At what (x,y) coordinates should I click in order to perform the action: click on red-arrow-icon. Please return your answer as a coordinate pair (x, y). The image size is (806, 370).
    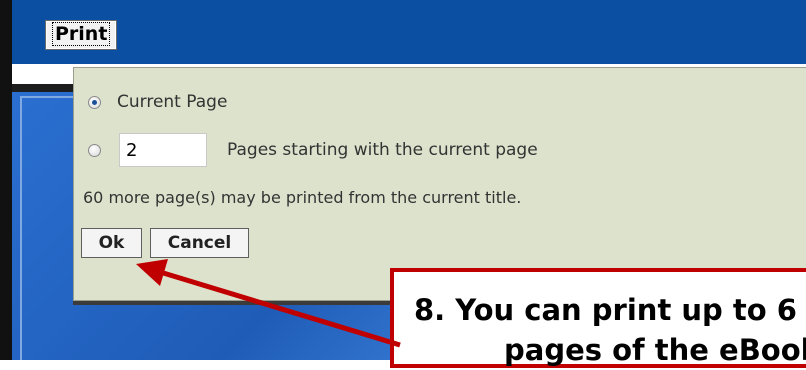
    Looking at the image, I should click on (268, 303).